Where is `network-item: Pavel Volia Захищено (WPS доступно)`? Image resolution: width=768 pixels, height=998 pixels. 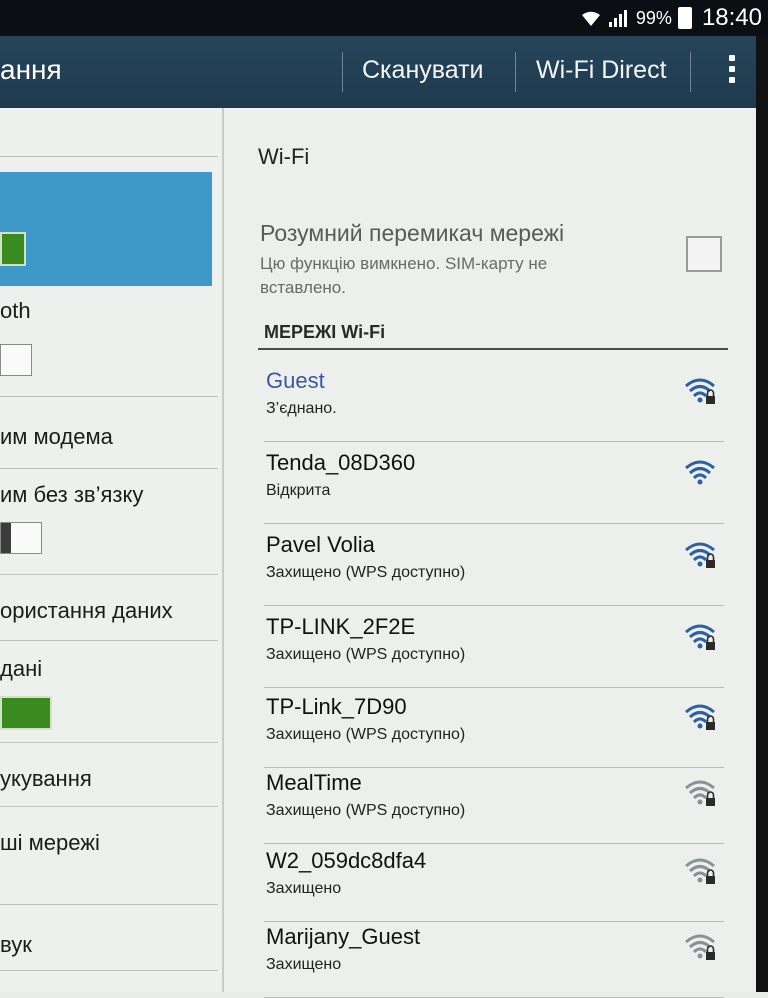
network-item: Pavel Volia Захищено (WPS доступно) is located at coordinates (494, 566).